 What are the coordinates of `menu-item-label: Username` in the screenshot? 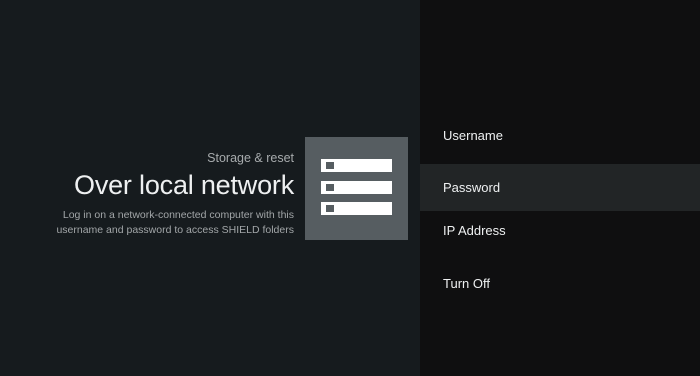 It's located at (473, 135).